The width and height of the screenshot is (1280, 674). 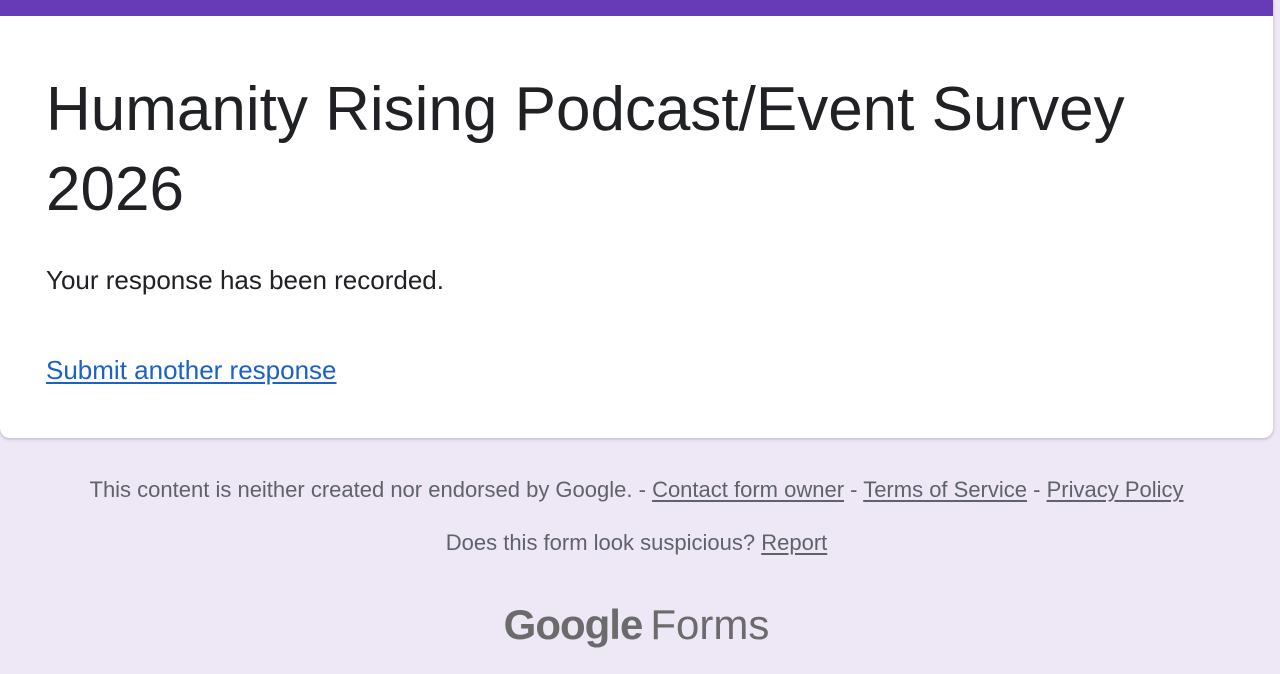 What do you see at coordinates (636, 8) in the screenshot?
I see `form-accent-bar` at bounding box center [636, 8].